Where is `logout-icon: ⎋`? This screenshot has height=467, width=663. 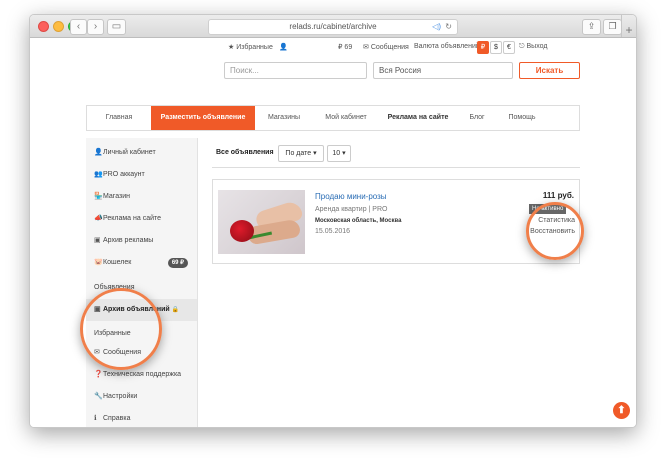 logout-icon: ⎋ is located at coordinates (522, 46).